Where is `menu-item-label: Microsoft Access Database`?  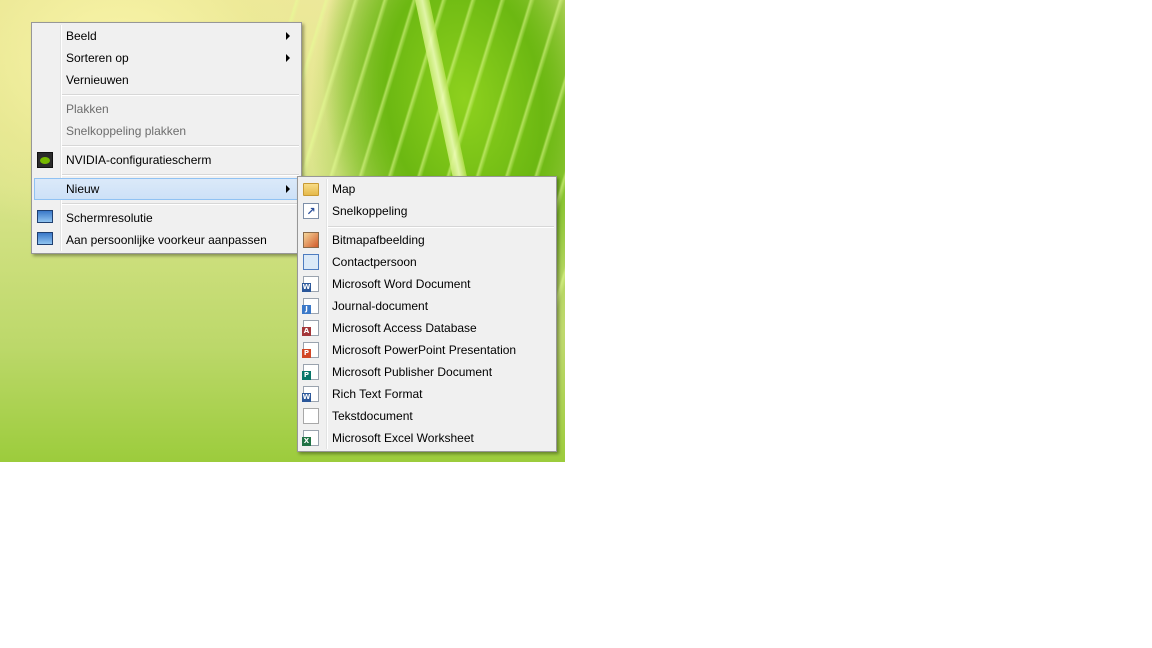 menu-item-label: Microsoft Access Database is located at coordinates (404, 328).